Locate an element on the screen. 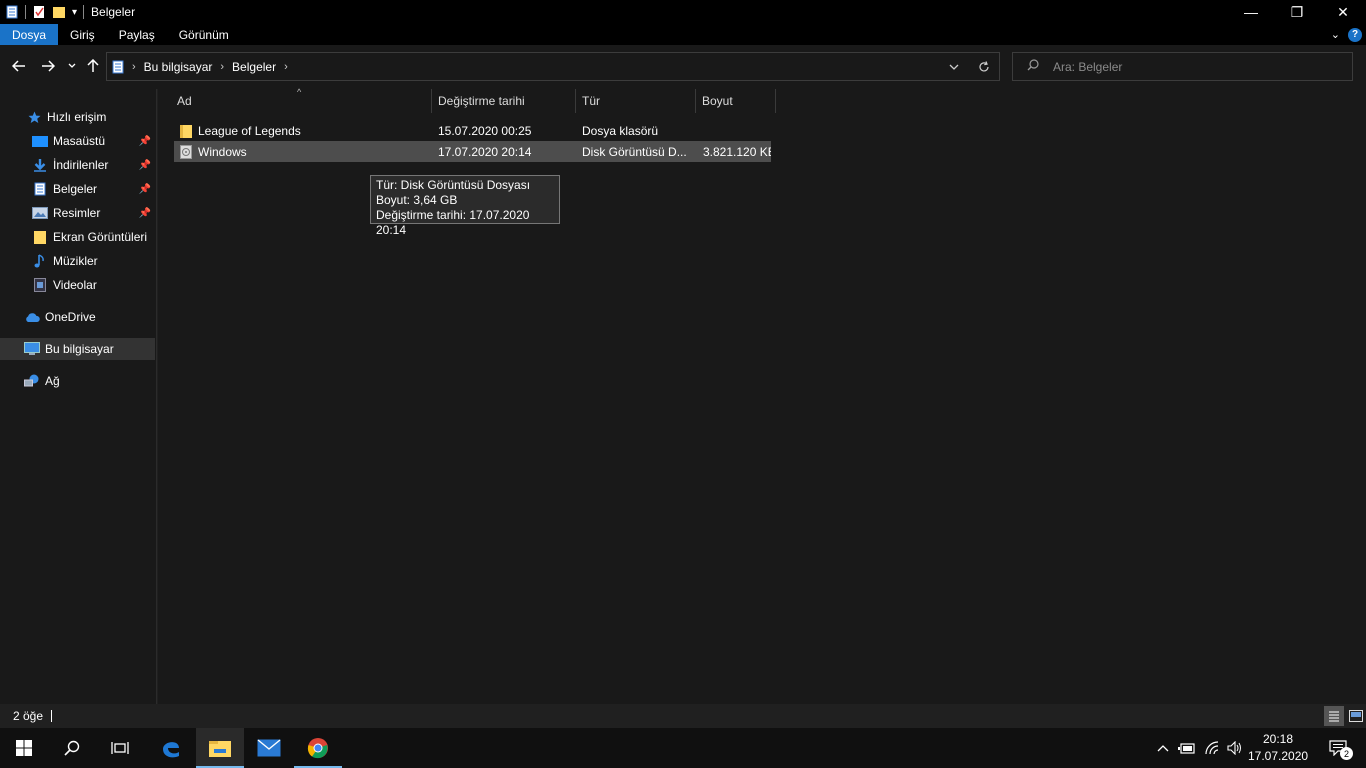  search-button is located at coordinates (72, 748).